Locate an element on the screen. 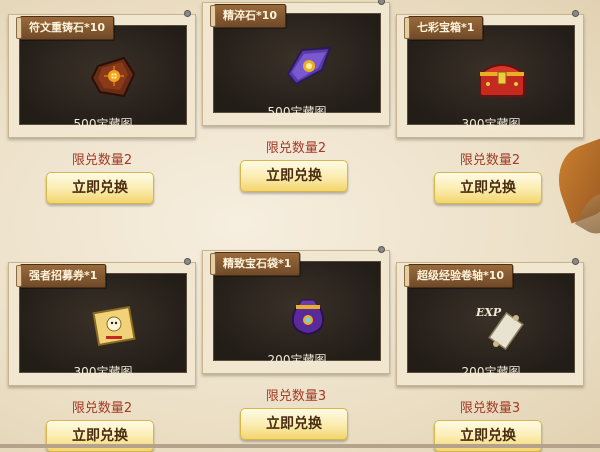 This screenshot has height=452, width=600. item-panel: EXP is located at coordinates (491, 323).